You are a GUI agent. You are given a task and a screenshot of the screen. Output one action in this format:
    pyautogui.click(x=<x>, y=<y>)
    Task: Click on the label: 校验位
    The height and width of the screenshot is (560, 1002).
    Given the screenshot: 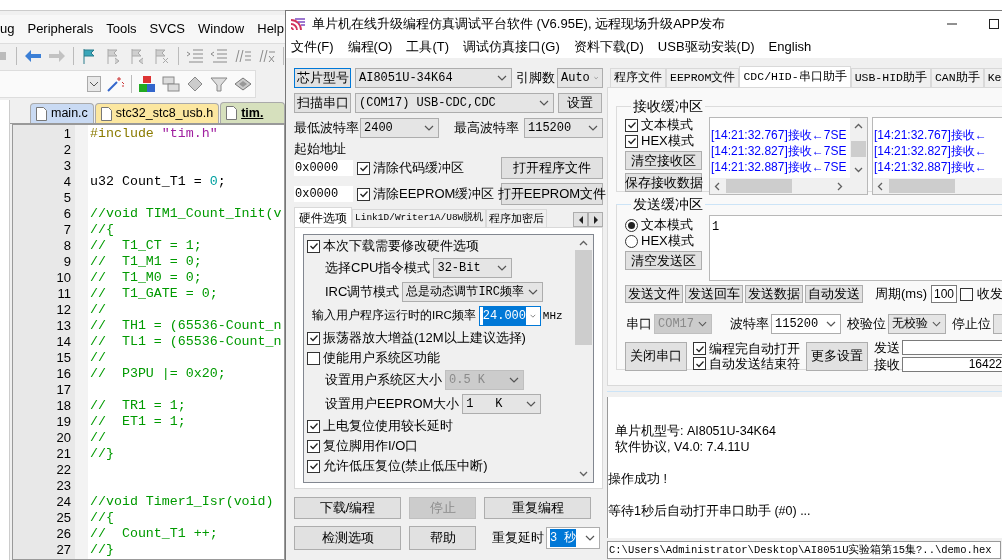 What is the action you would take?
    pyautogui.click(x=866, y=324)
    